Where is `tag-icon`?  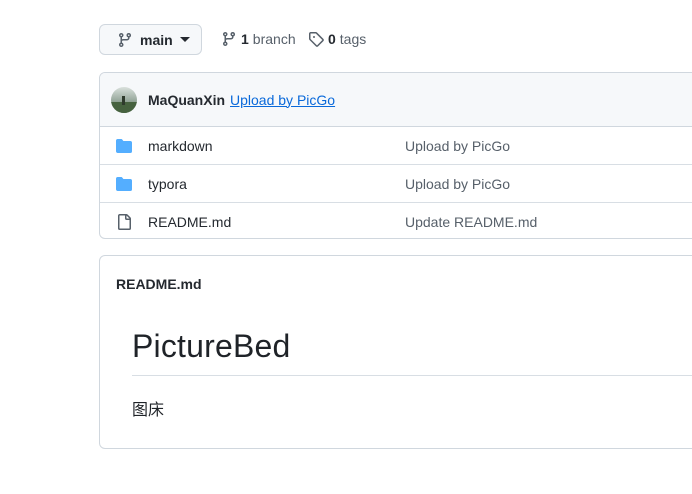
tag-icon is located at coordinates (316, 39).